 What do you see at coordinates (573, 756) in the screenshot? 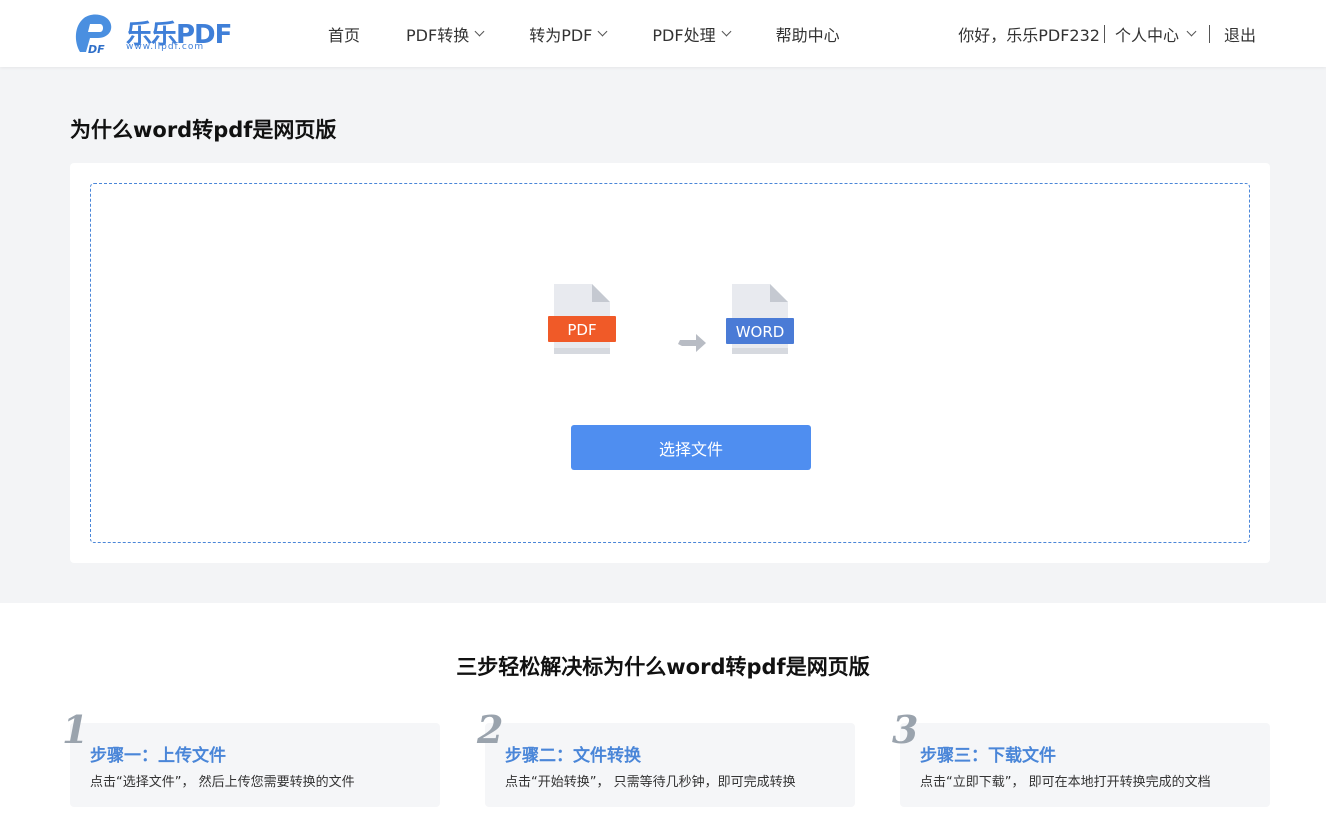
I see `step-title: 步骤二：文件转换` at bounding box center [573, 756].